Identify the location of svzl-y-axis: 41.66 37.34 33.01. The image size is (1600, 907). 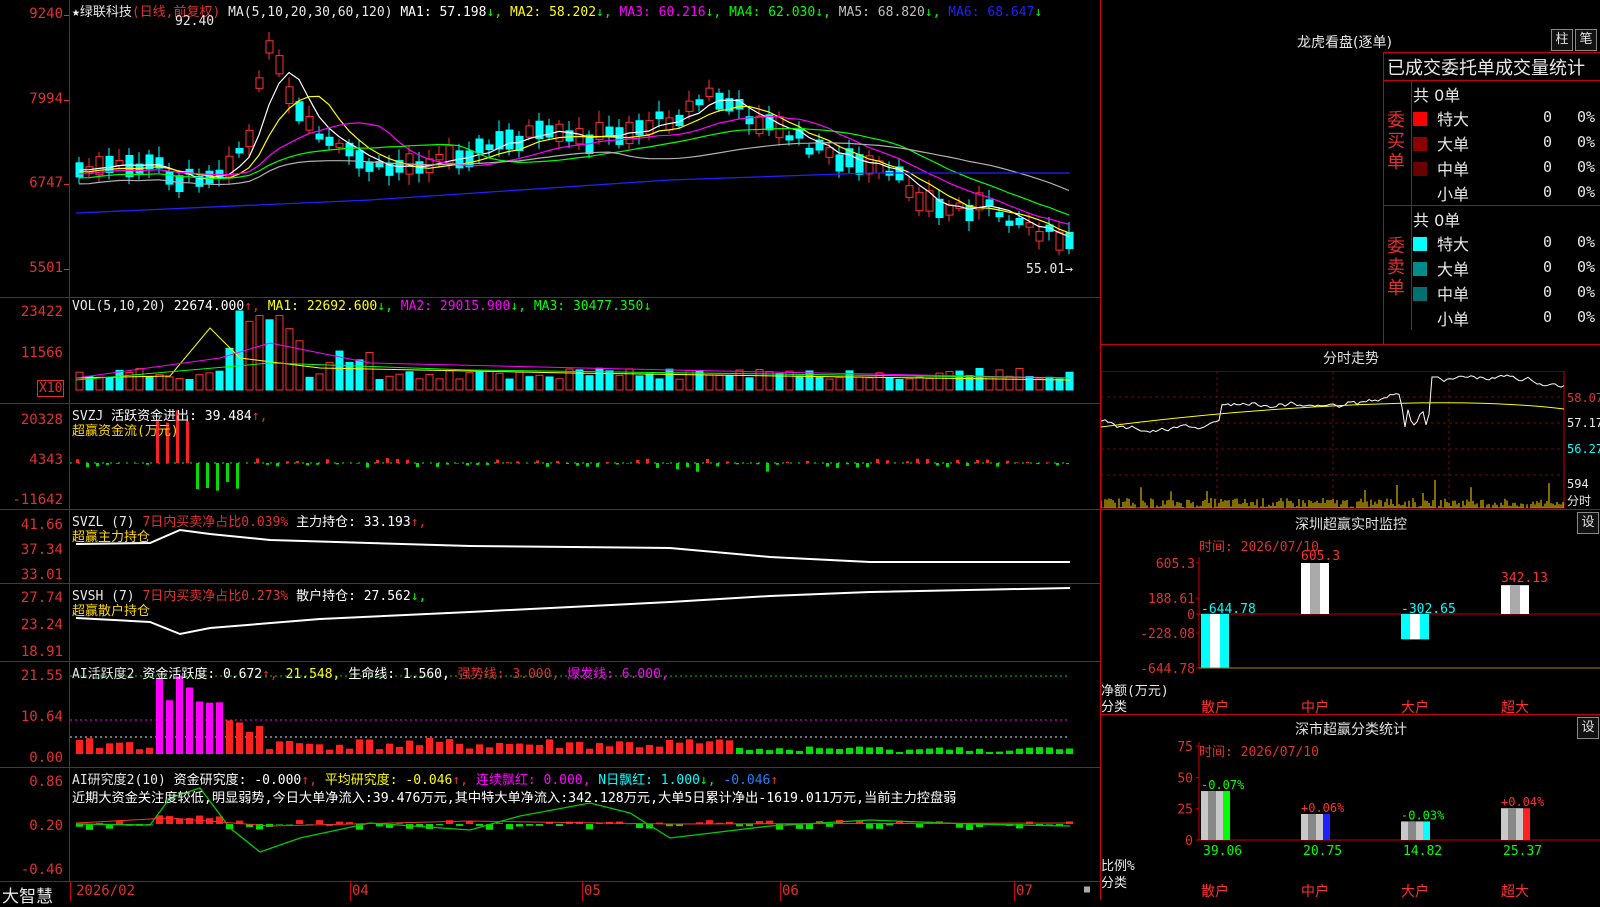
(35, 546).